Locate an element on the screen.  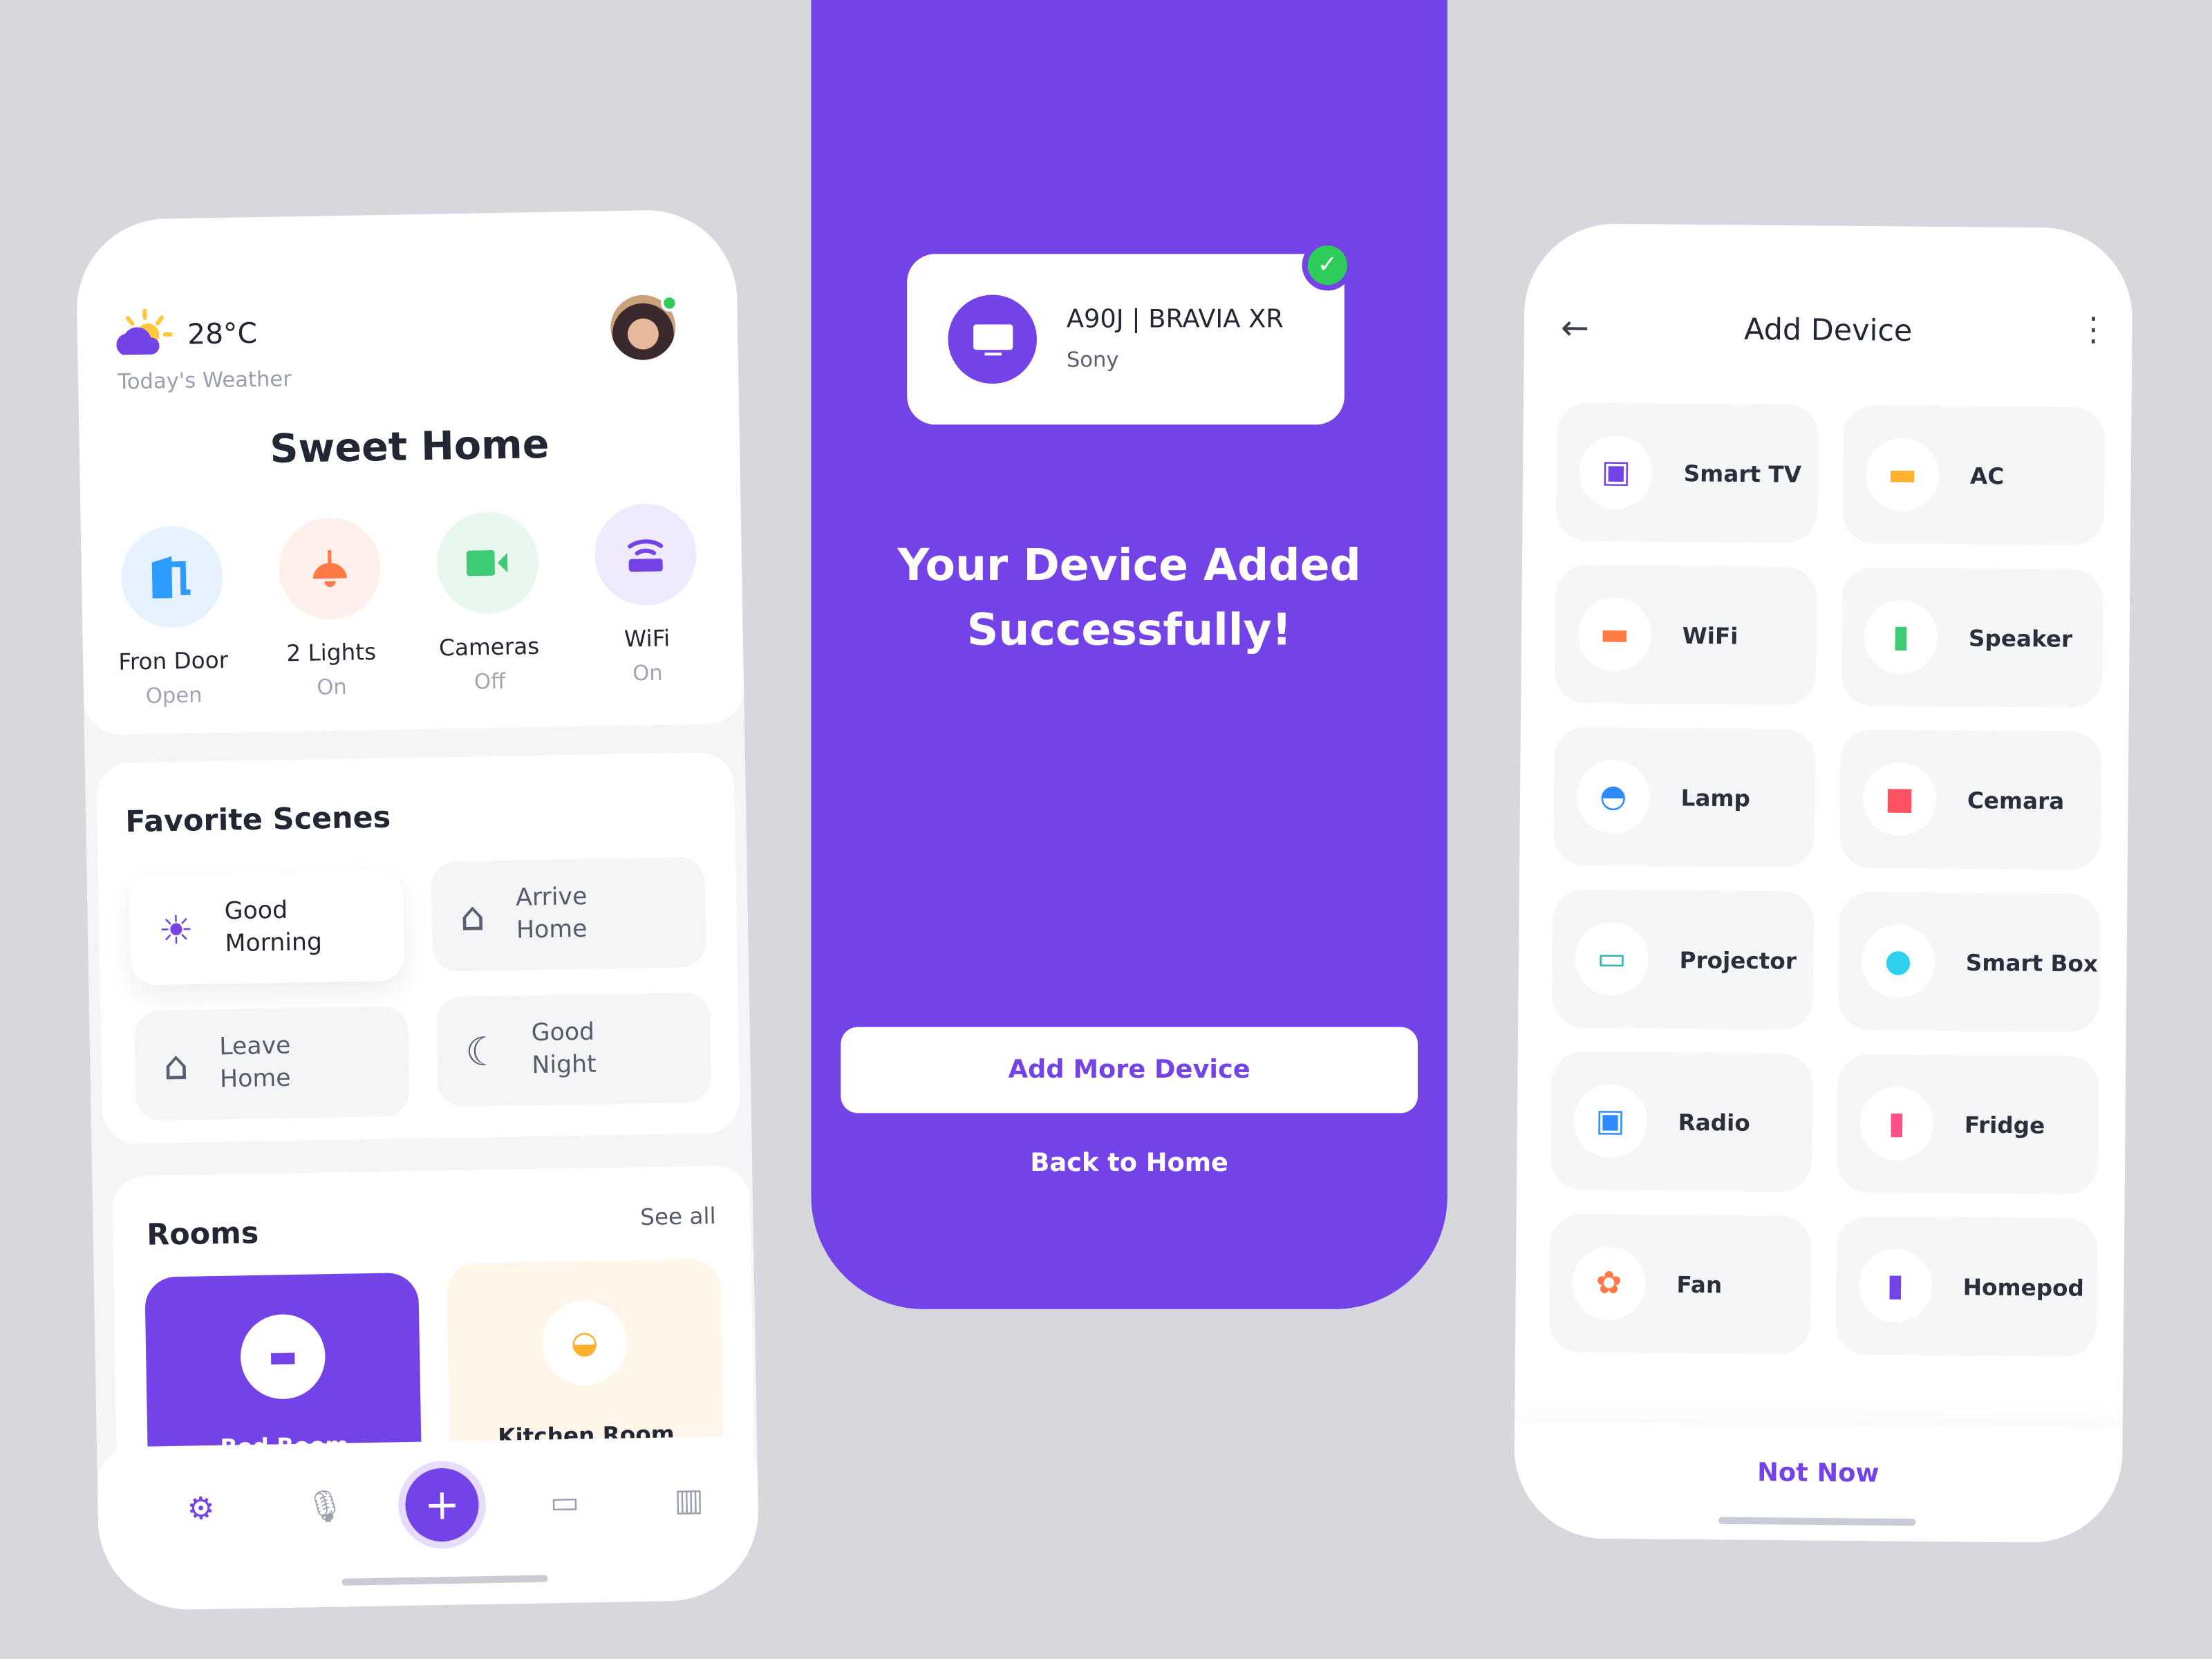
device-option: ▬ WiFi is located at coordinates (1686, 636).